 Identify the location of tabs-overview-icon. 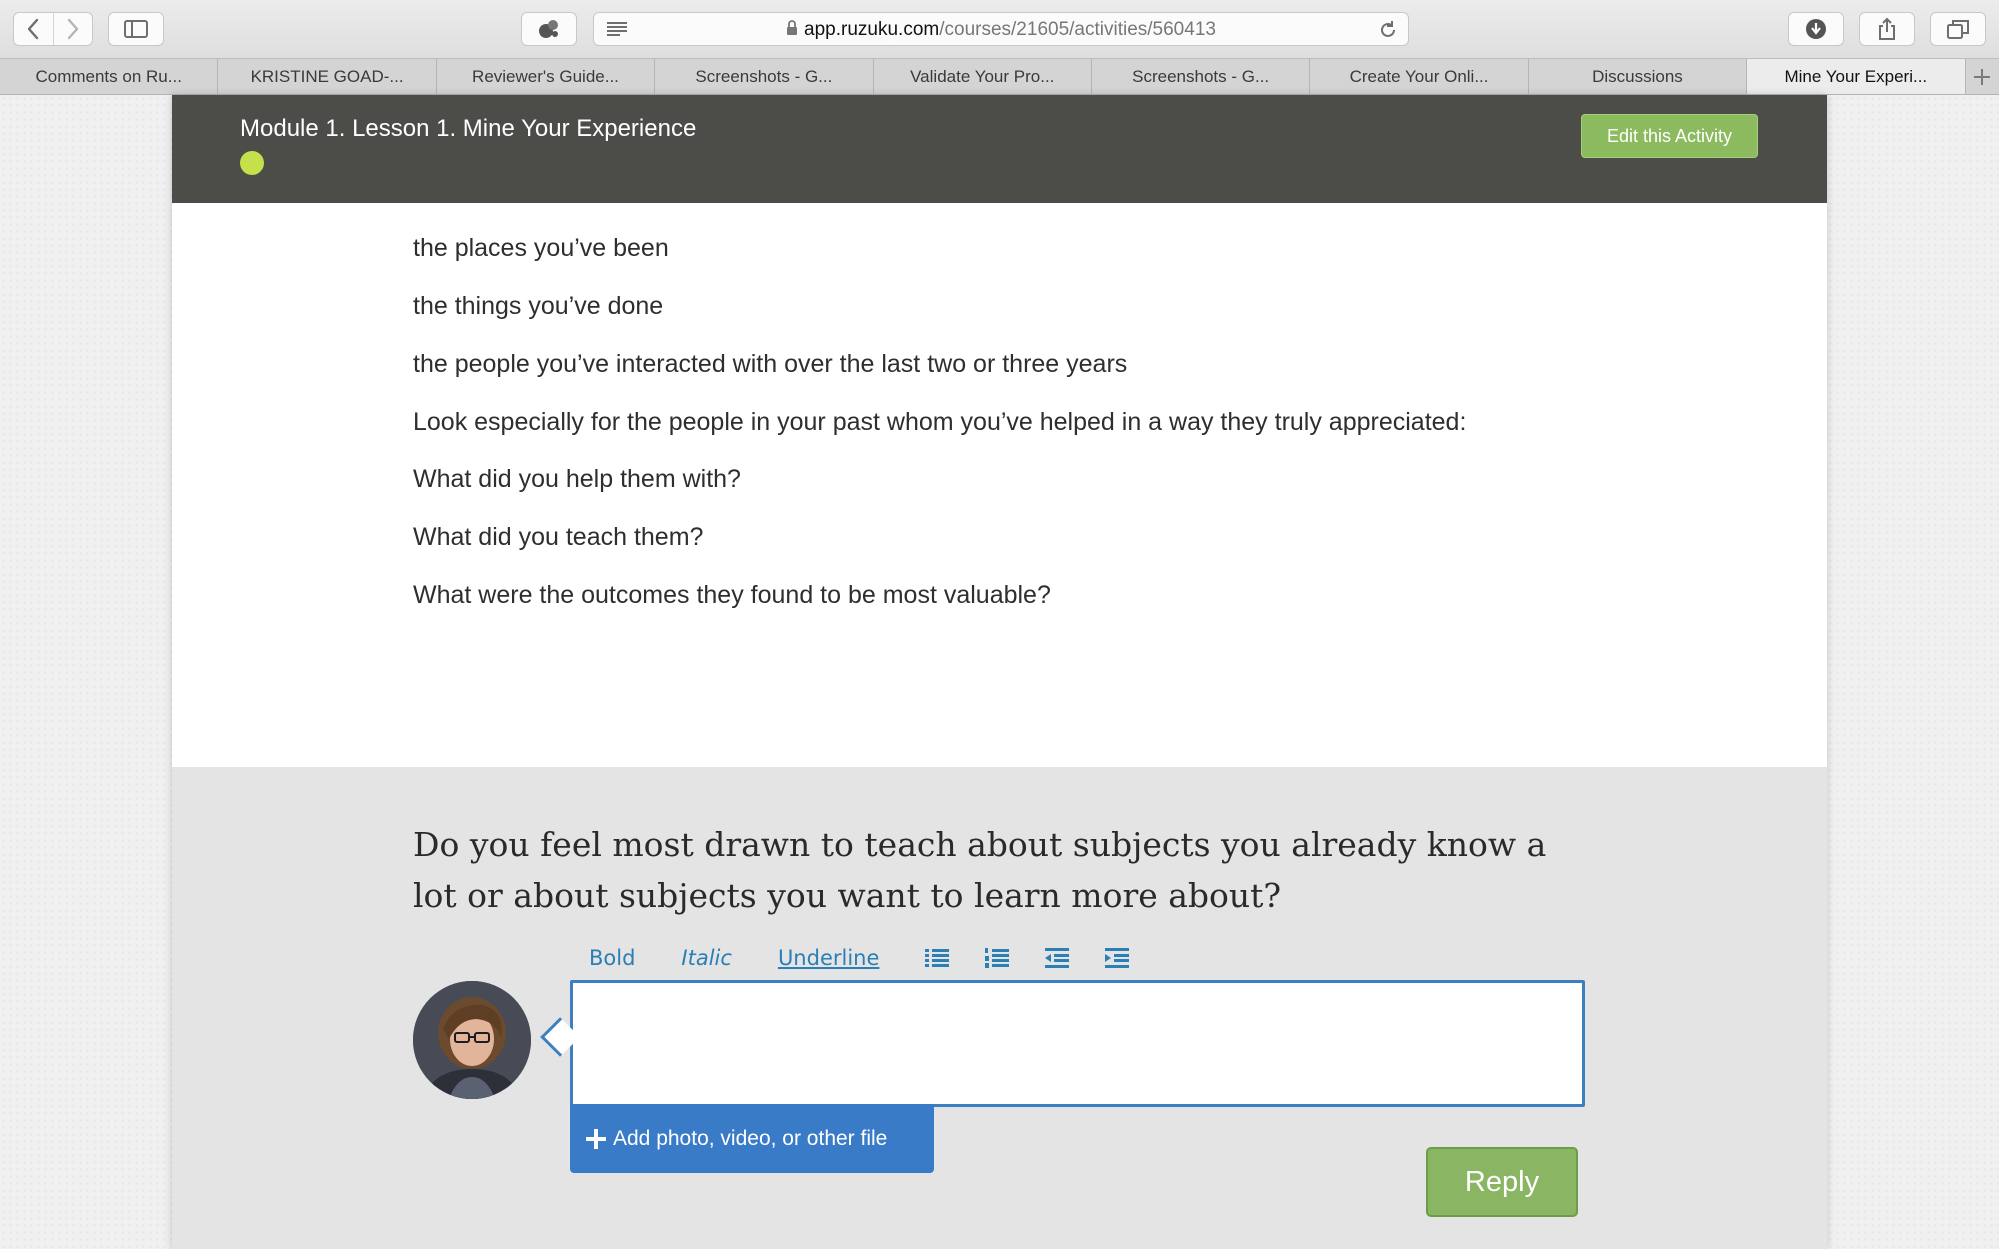
(1958, 29).